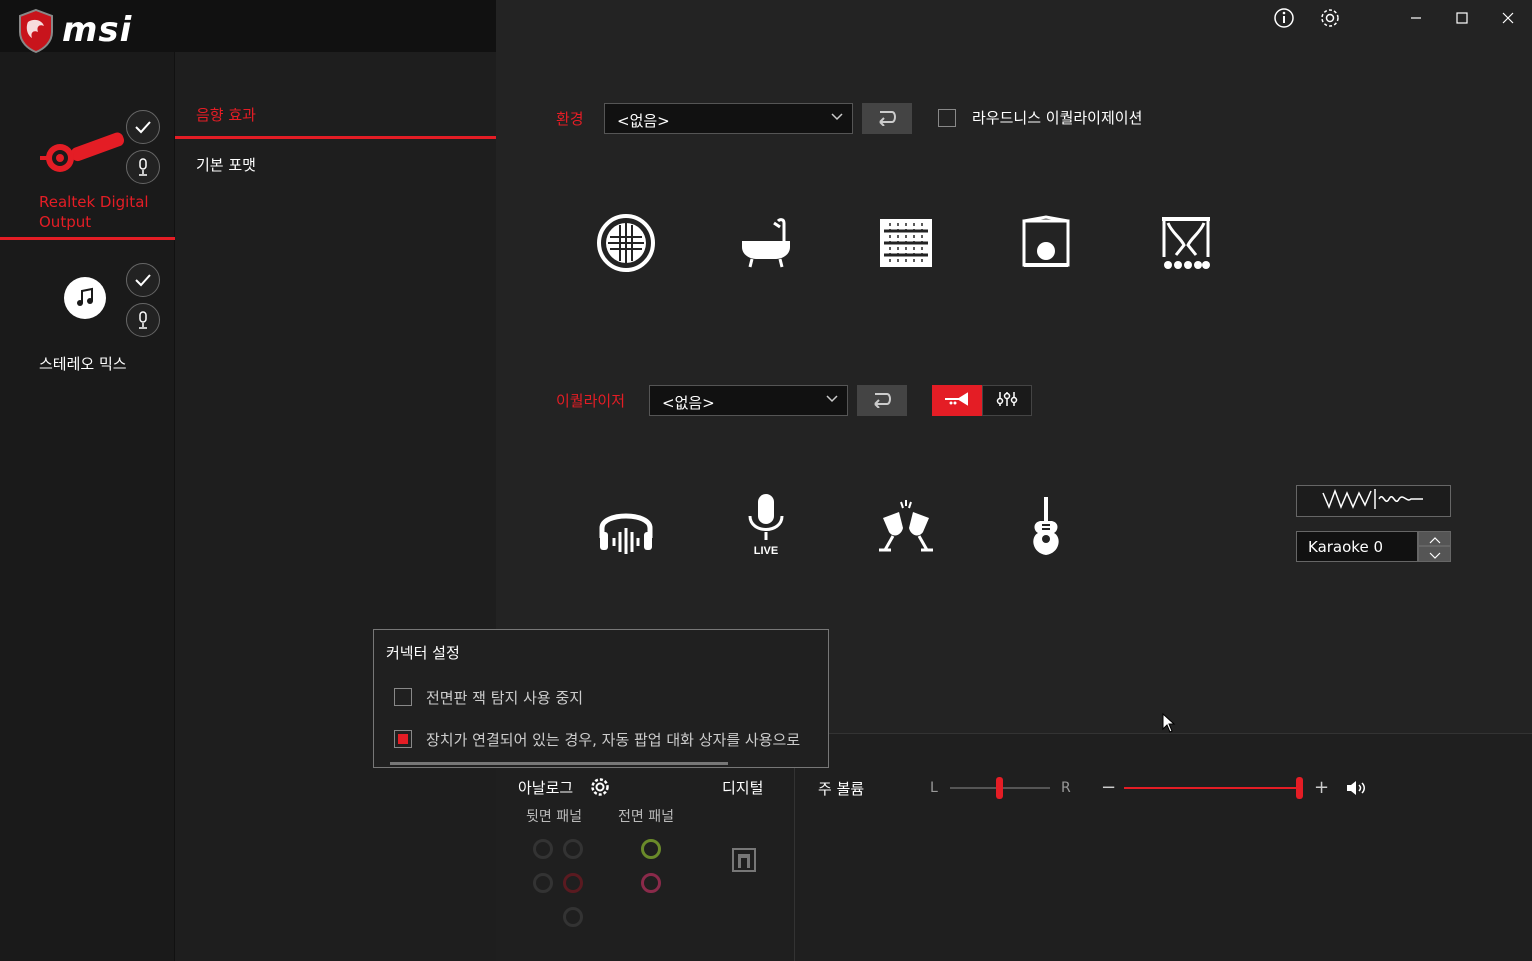  What do you see at coordinates (646, 817) in the screenshot?
I see `front-panel-label: 전면 패널` at bounding box center [646, 817].